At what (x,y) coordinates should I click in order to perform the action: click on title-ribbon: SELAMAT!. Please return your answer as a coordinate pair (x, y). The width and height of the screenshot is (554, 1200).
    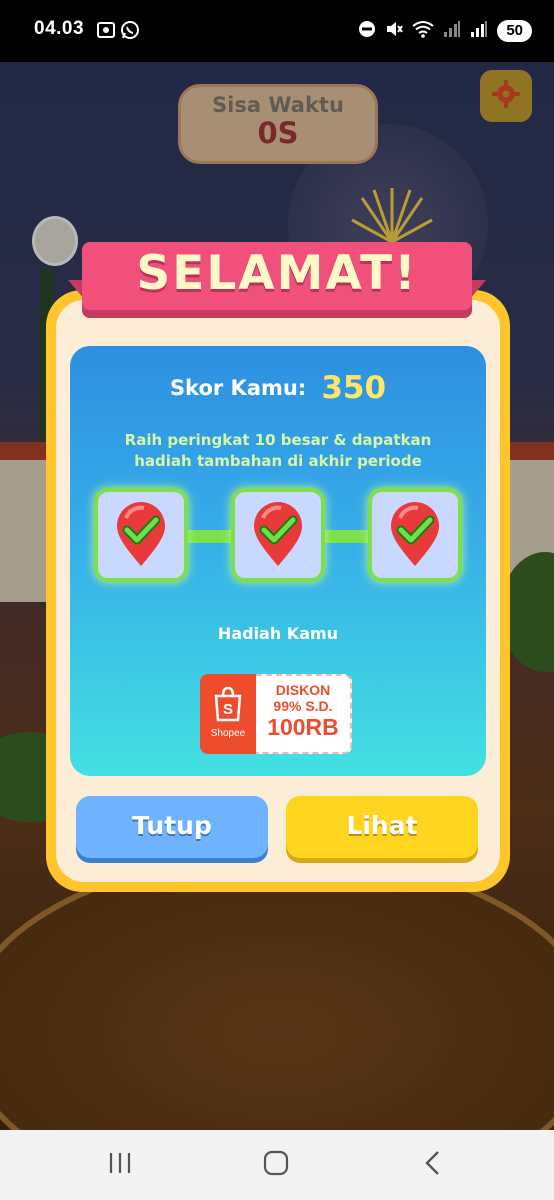
    Looking at the image, I should click on (277, 283).